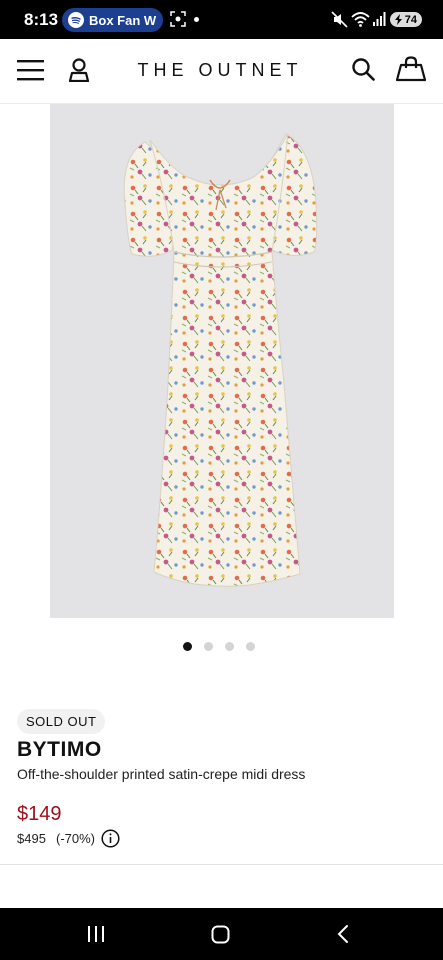  What do you see at coordinates (339, 19) in the screenshot?
I see `mute-icon` at bounding box center [339, 19].